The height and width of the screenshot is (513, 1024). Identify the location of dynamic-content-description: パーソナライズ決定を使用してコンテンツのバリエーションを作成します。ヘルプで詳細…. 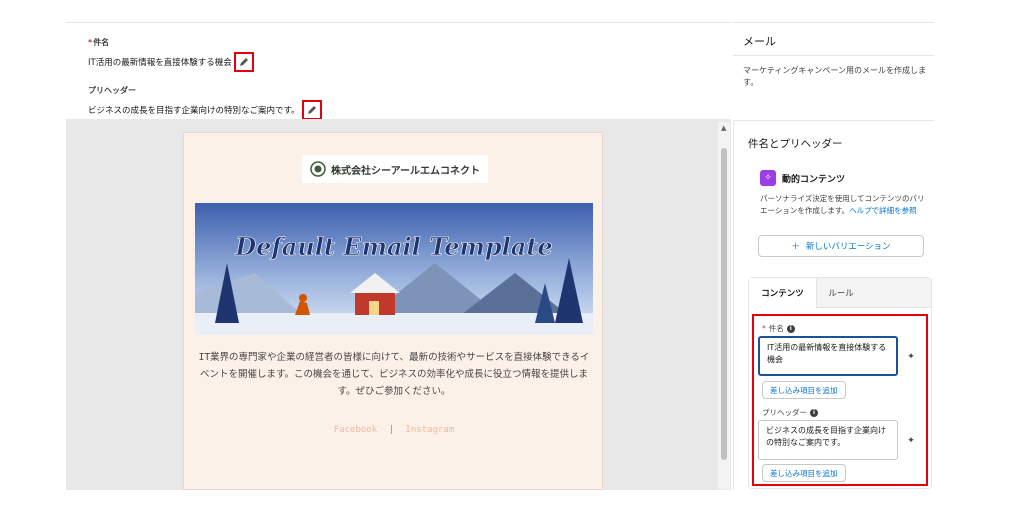
(845, 205).